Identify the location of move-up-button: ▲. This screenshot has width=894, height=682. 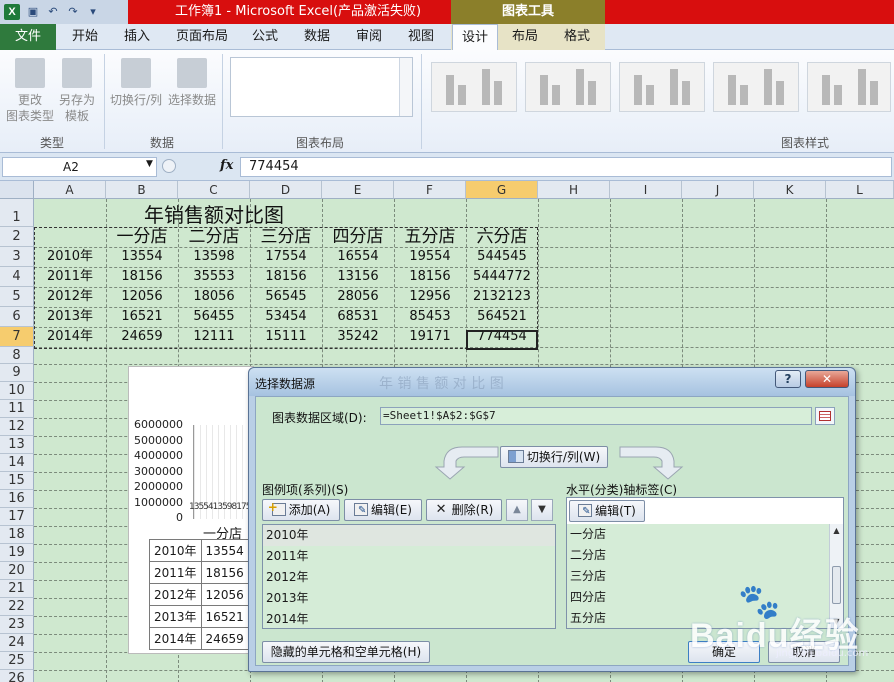
(517, 510).